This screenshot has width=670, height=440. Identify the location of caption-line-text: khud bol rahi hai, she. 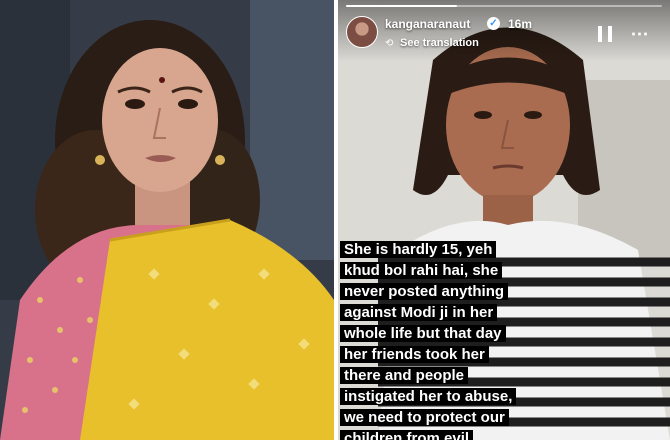
(421, 270).